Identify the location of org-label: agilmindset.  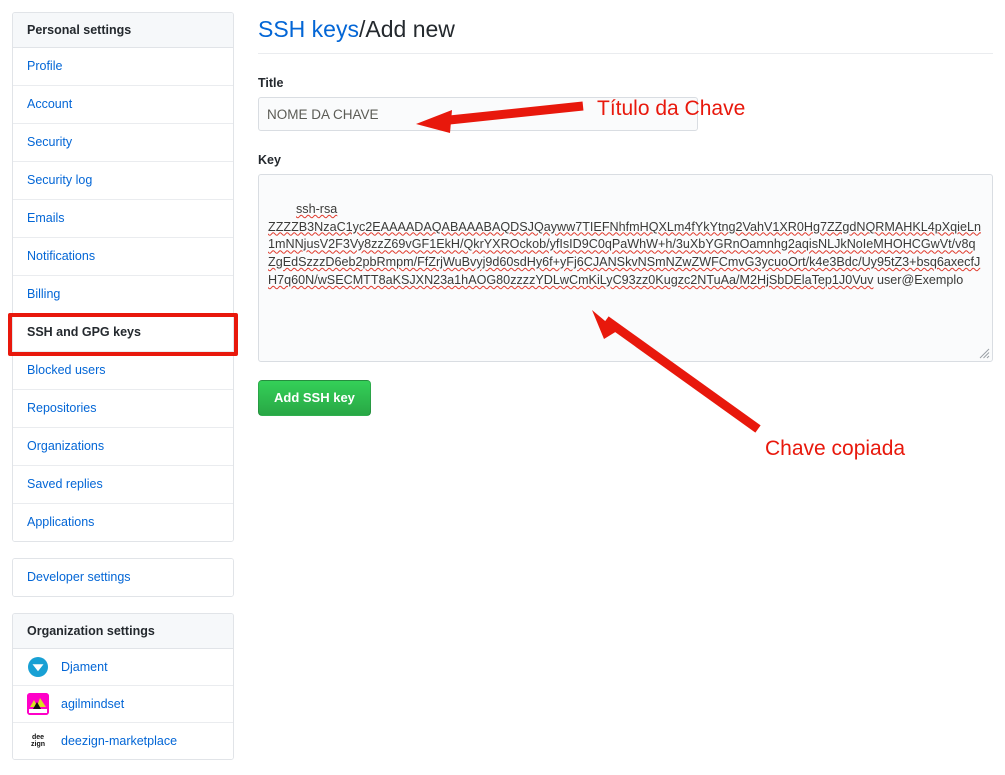
(93, 703).